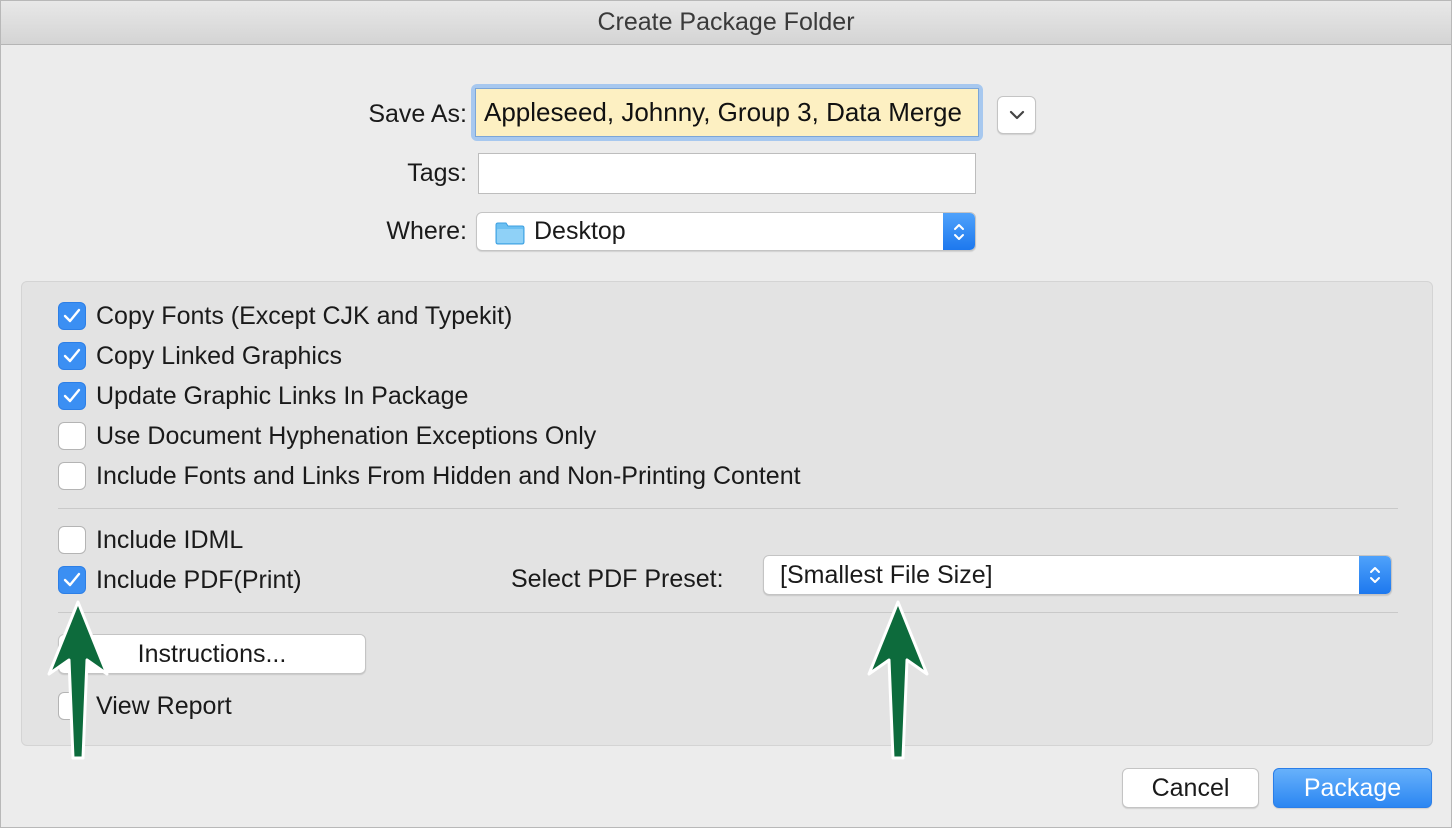  I want to click on pdf-preset-stepper, so click(1375, 575).